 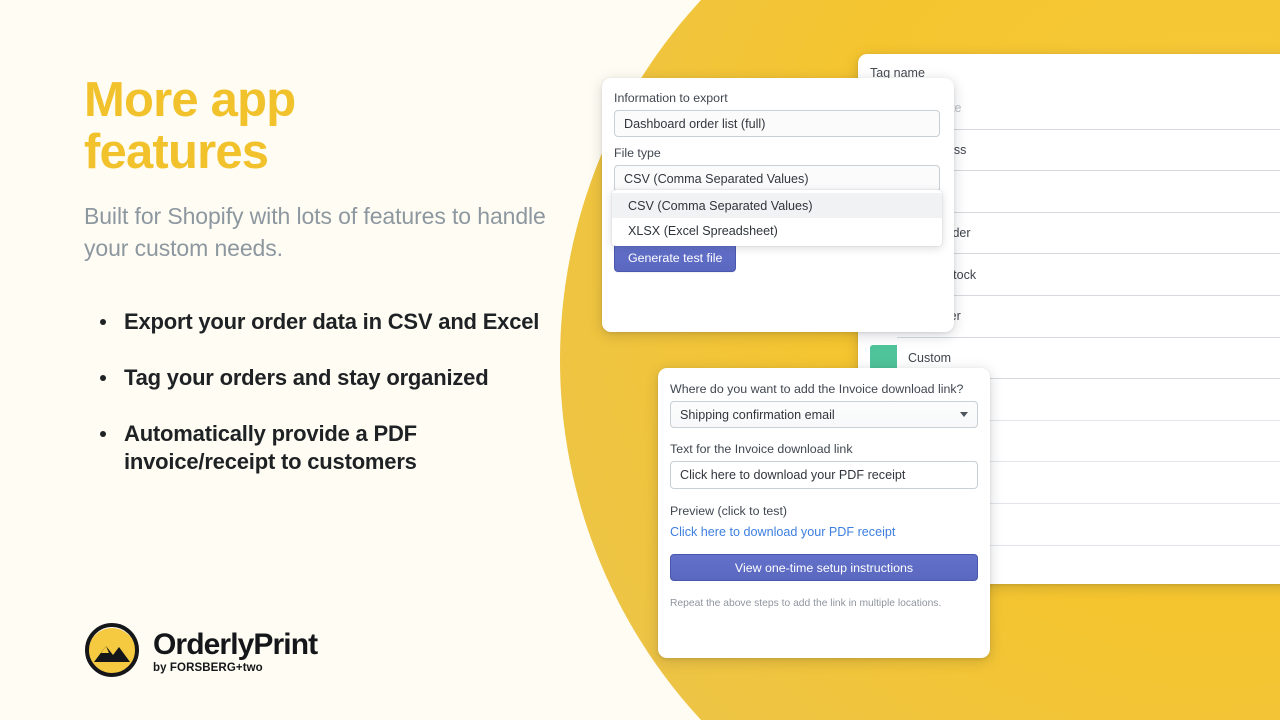 I want to click on dropdown-option-xlsx: XLSX (Excel Spreadsheet), so click(x=777, y=230).